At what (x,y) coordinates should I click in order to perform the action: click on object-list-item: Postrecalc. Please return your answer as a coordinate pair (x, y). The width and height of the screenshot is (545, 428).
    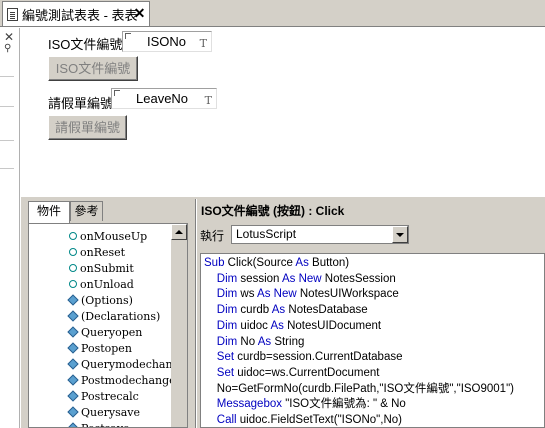
    Looking at the image, I should click on (103, 396).